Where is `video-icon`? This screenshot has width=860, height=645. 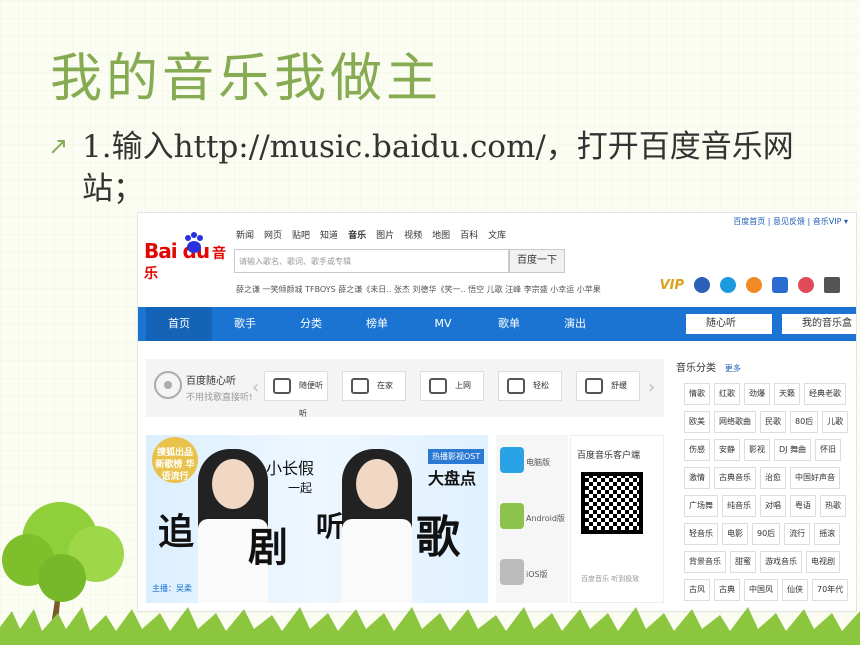
video-icon is located at coordinates (780, 285).